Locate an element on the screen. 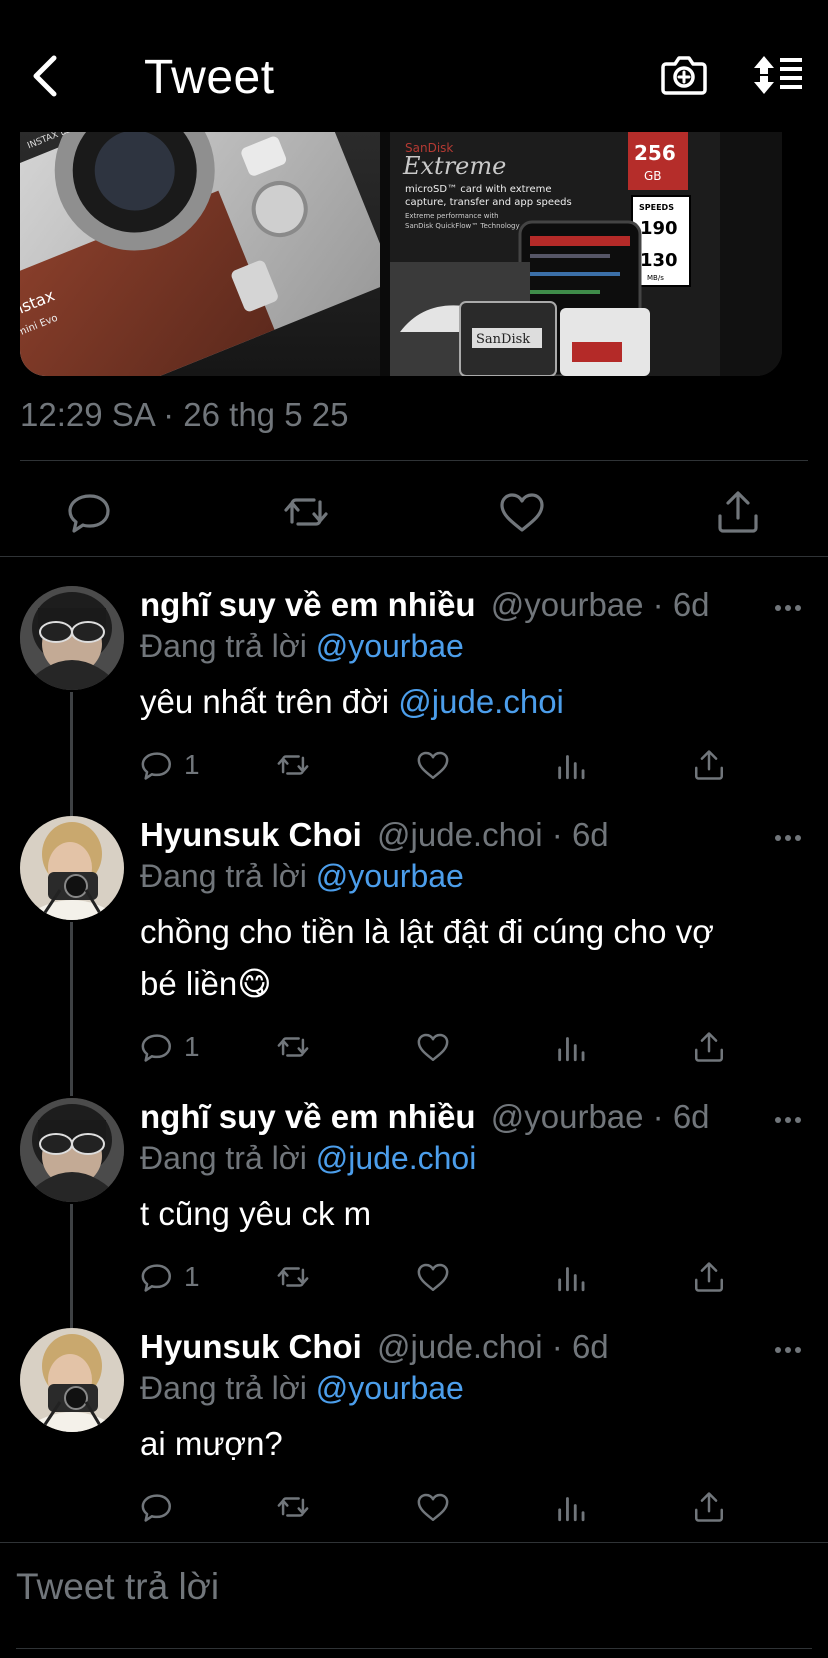 Image resolution: width=828 pixels, height=1658 pixels. replying-mention: @jude.choi is located at coordinates (396, 1158).